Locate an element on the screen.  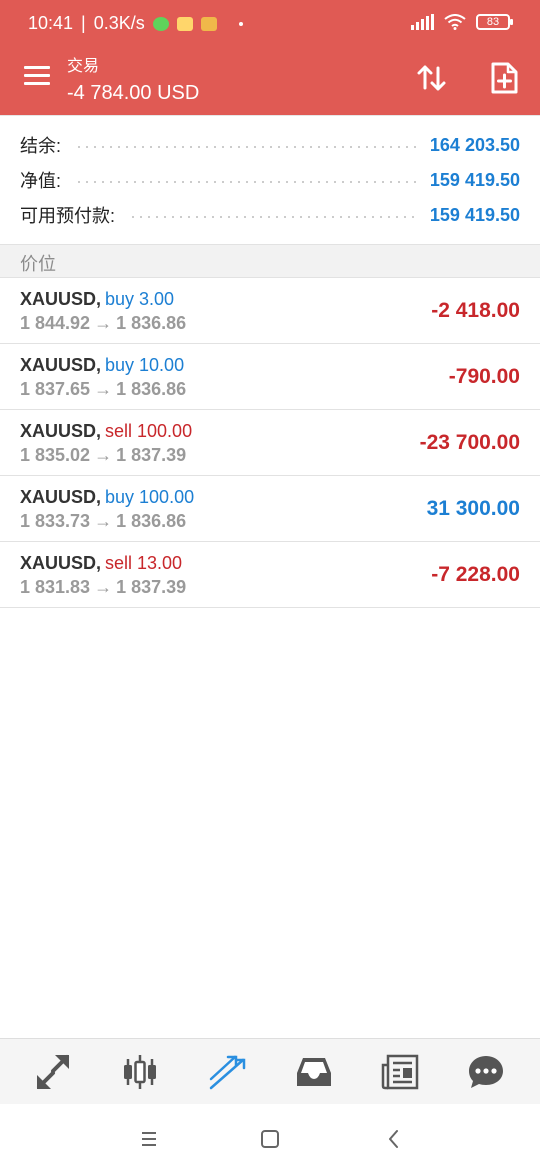
system-navigation is located at coordinates (270, 1137).